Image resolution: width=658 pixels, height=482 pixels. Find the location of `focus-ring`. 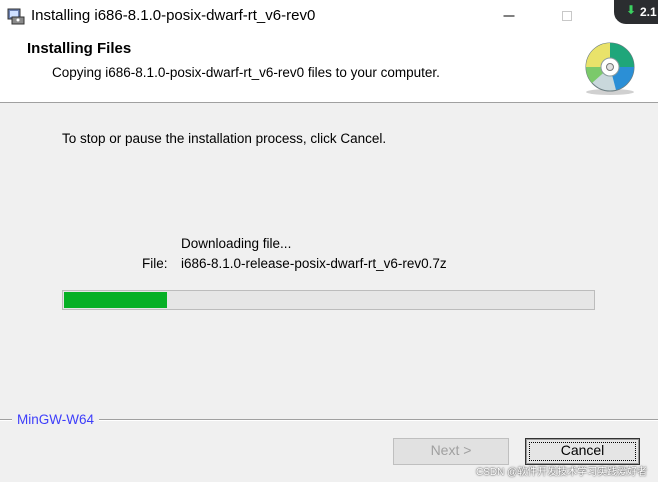

focus-ring is located at coordinates (582, 451).